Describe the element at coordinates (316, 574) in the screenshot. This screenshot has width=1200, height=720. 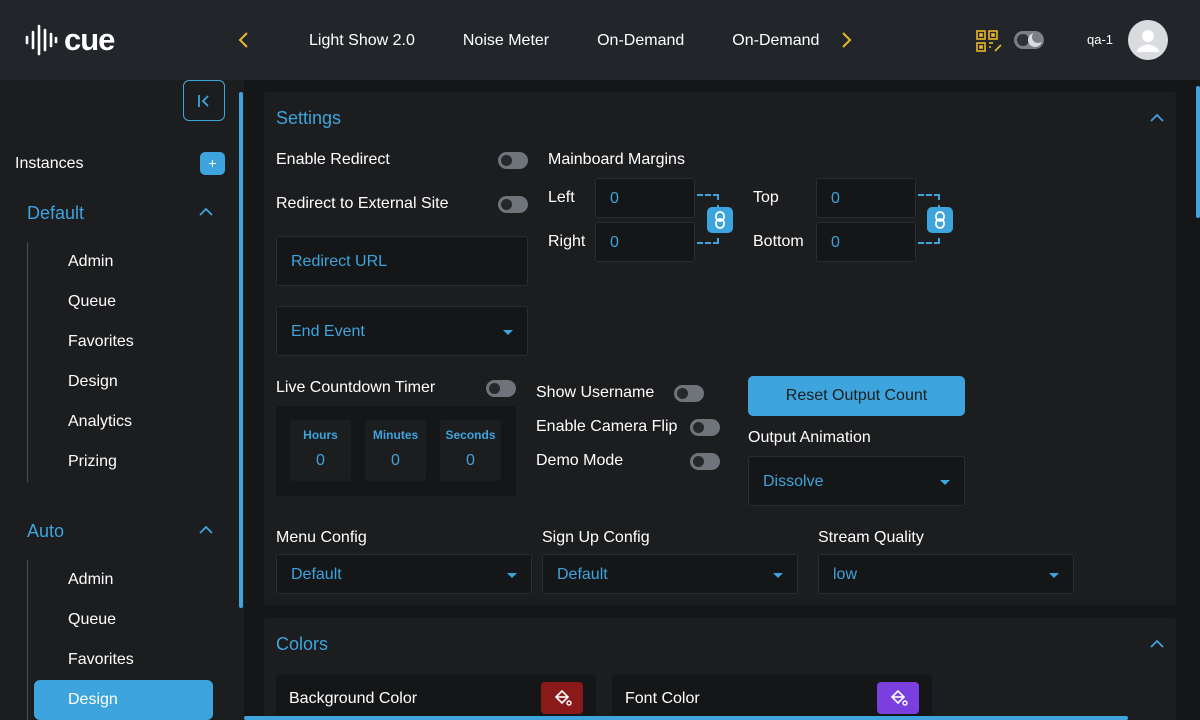
I see `menu-config-value: Default` at that location.